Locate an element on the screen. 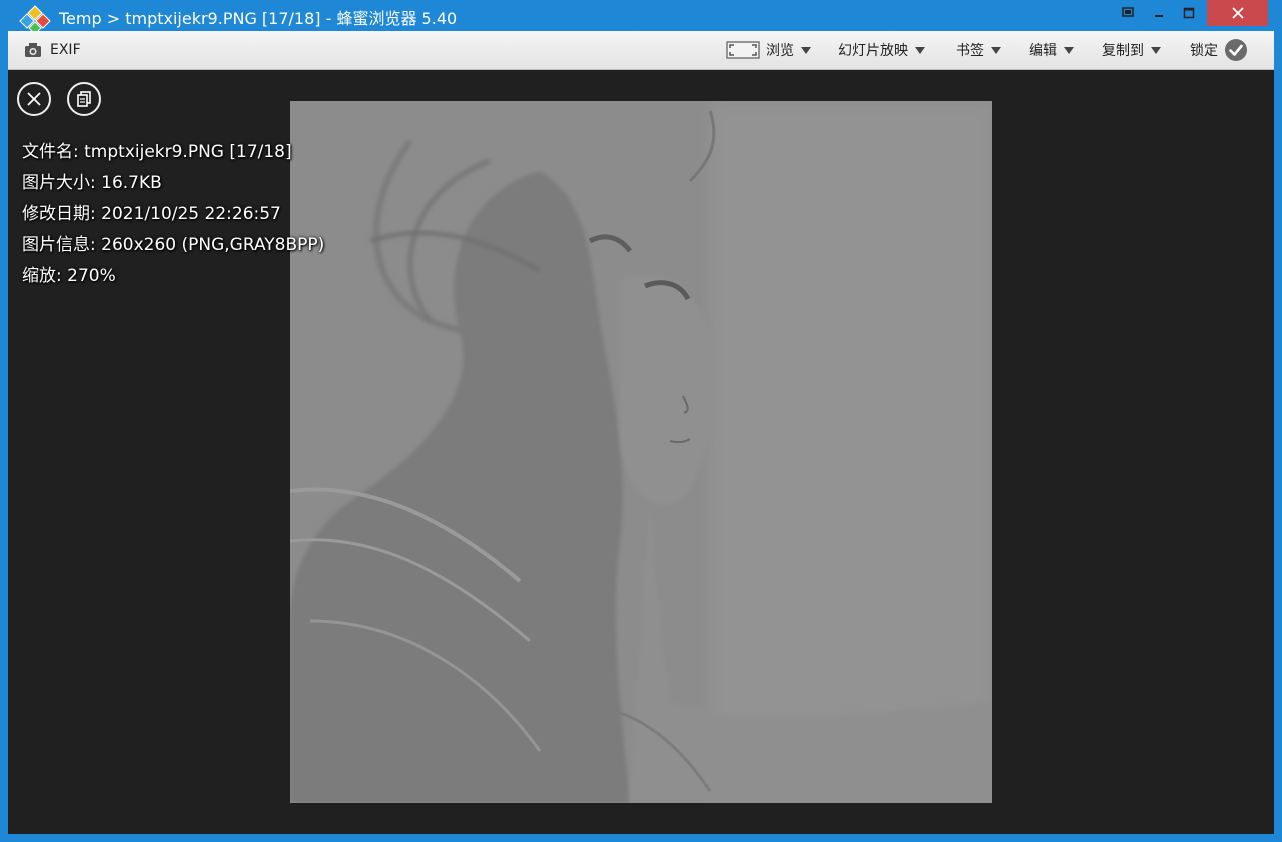  close-viewer-button is located at coordinates (34, 99).